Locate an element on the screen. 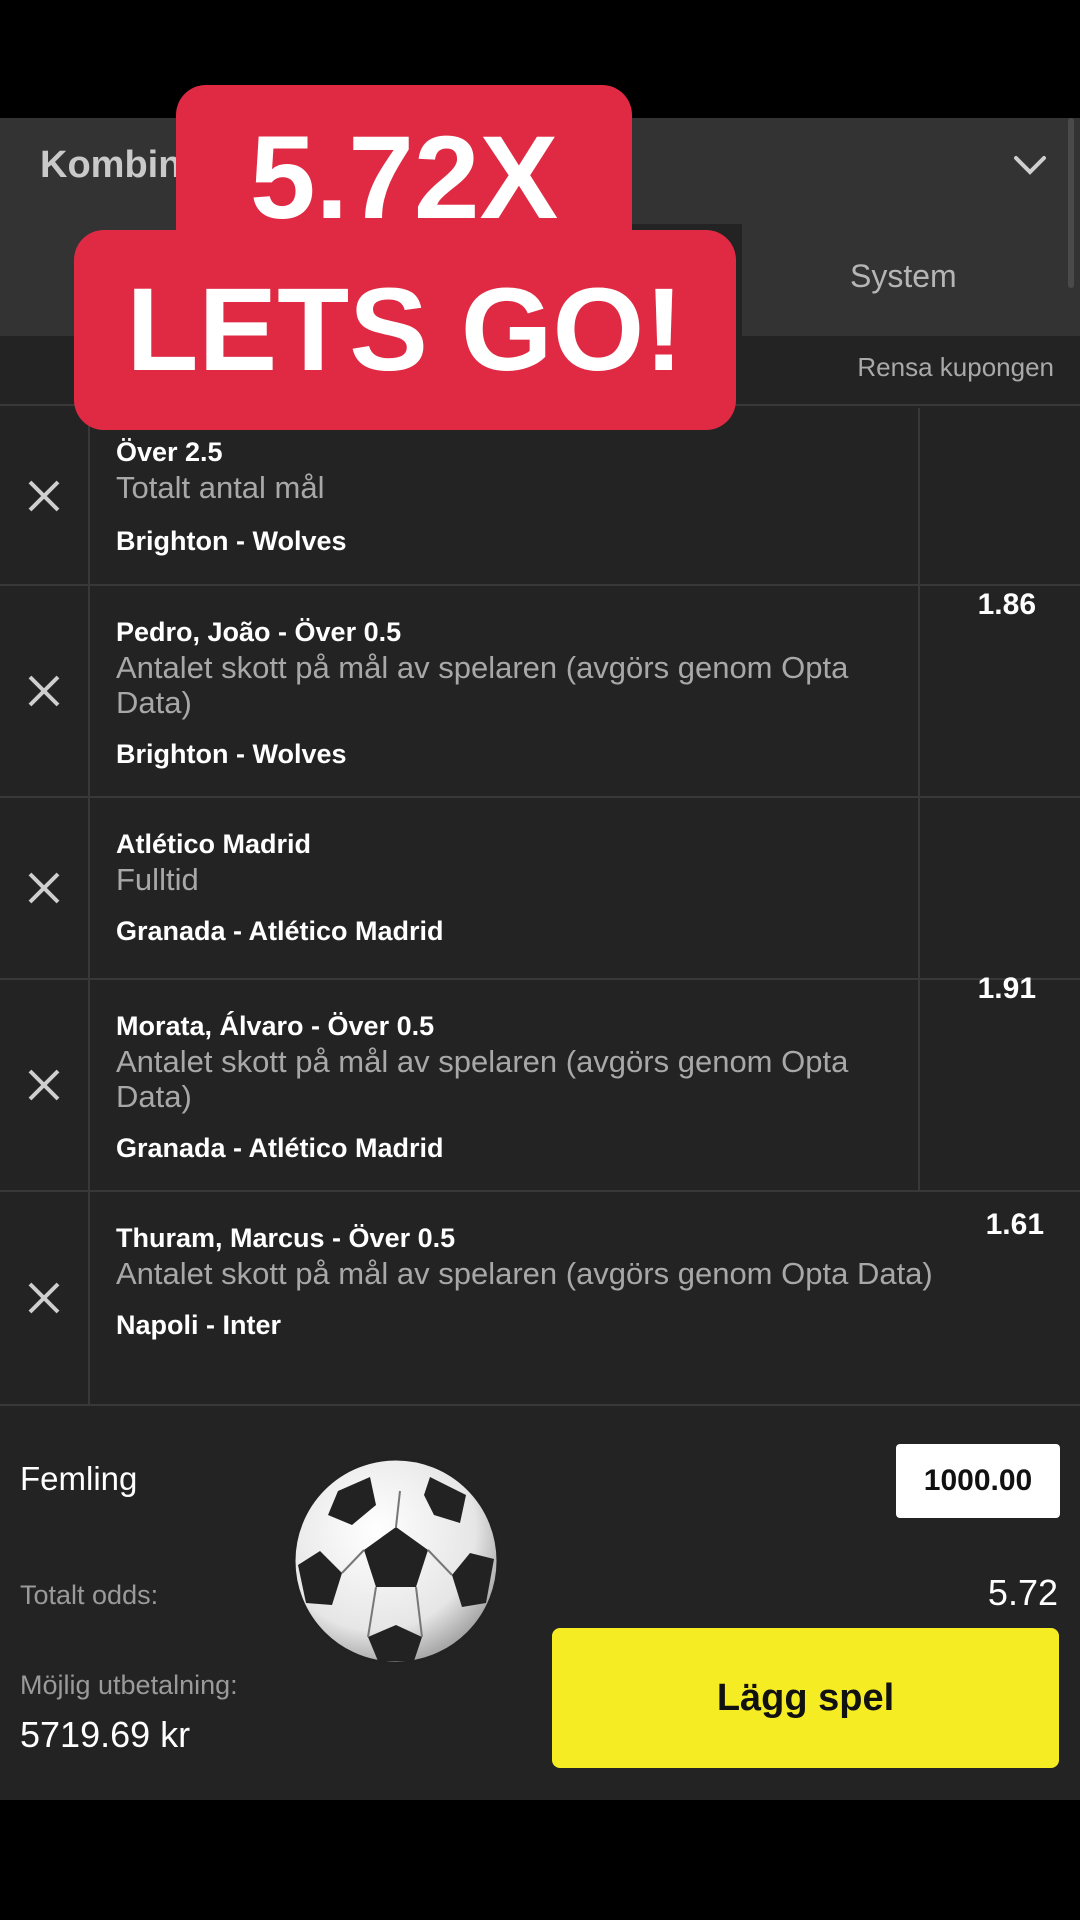 The height and width of the screenshot is (1920, 1080). payout-value: 5719.69 kr is located at coordinates (105, 1734).